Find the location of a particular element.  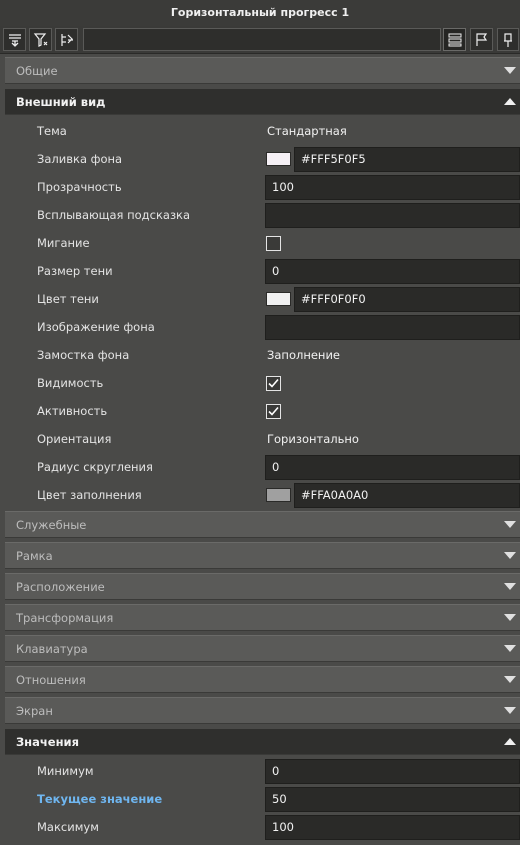

property-bg-image: Изображение фона is located at coordinates (262, 327).